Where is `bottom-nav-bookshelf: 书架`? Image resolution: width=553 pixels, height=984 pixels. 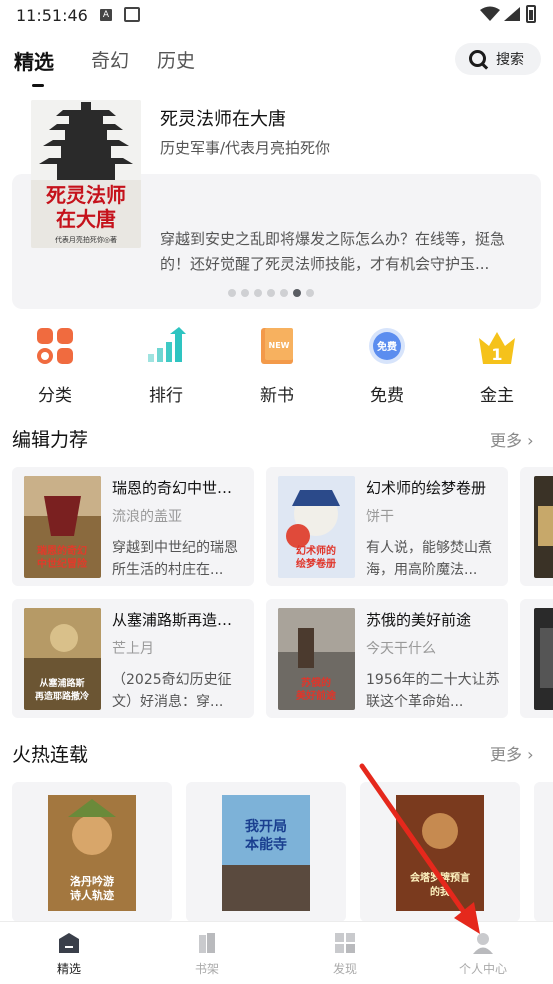
bottom-nav-bookshelf: 书架 is located at coordinates (207, 953).